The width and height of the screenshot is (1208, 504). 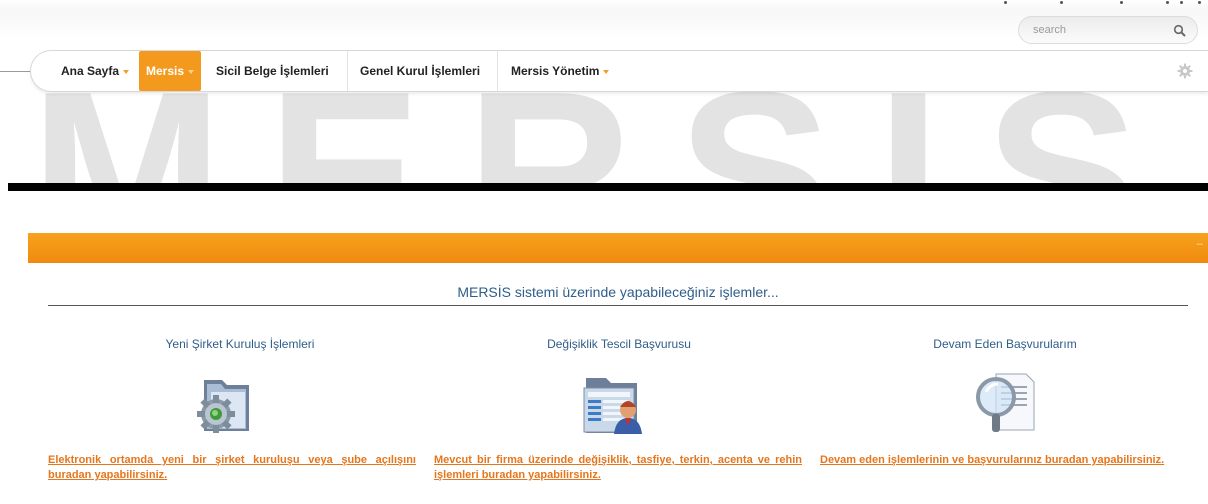 I want to click on nav-genel-kurul: Genel Kurul İşlemleri, so click(x=420, y=71).